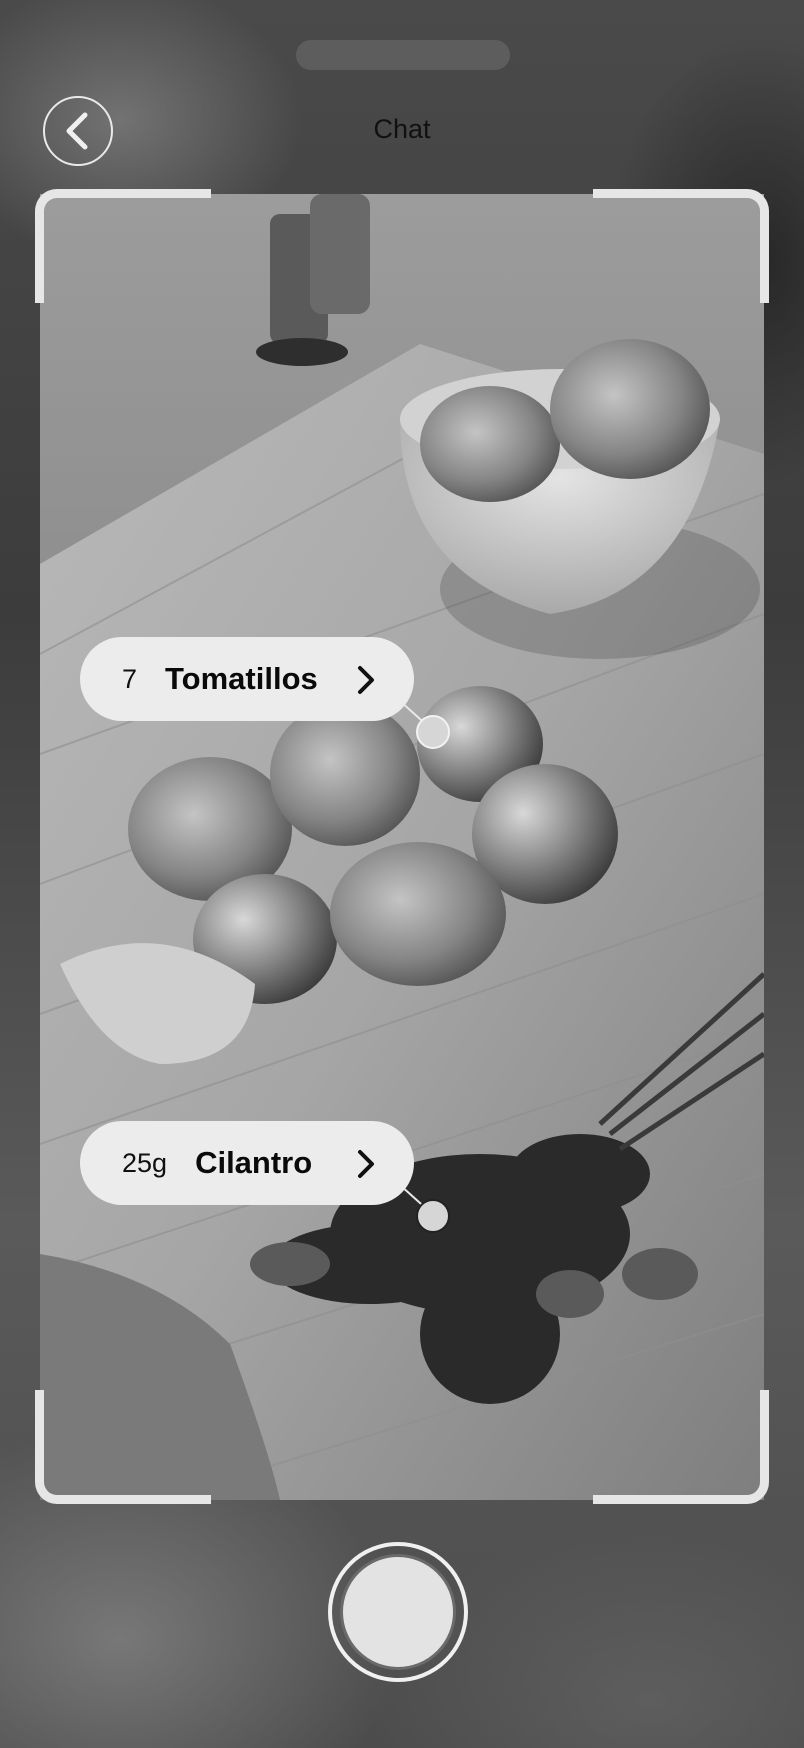  What do you see at coordinates (145, 1162) in the screenshot?
I see `item-quantity: 25g` at bounding box center [145, 1162].